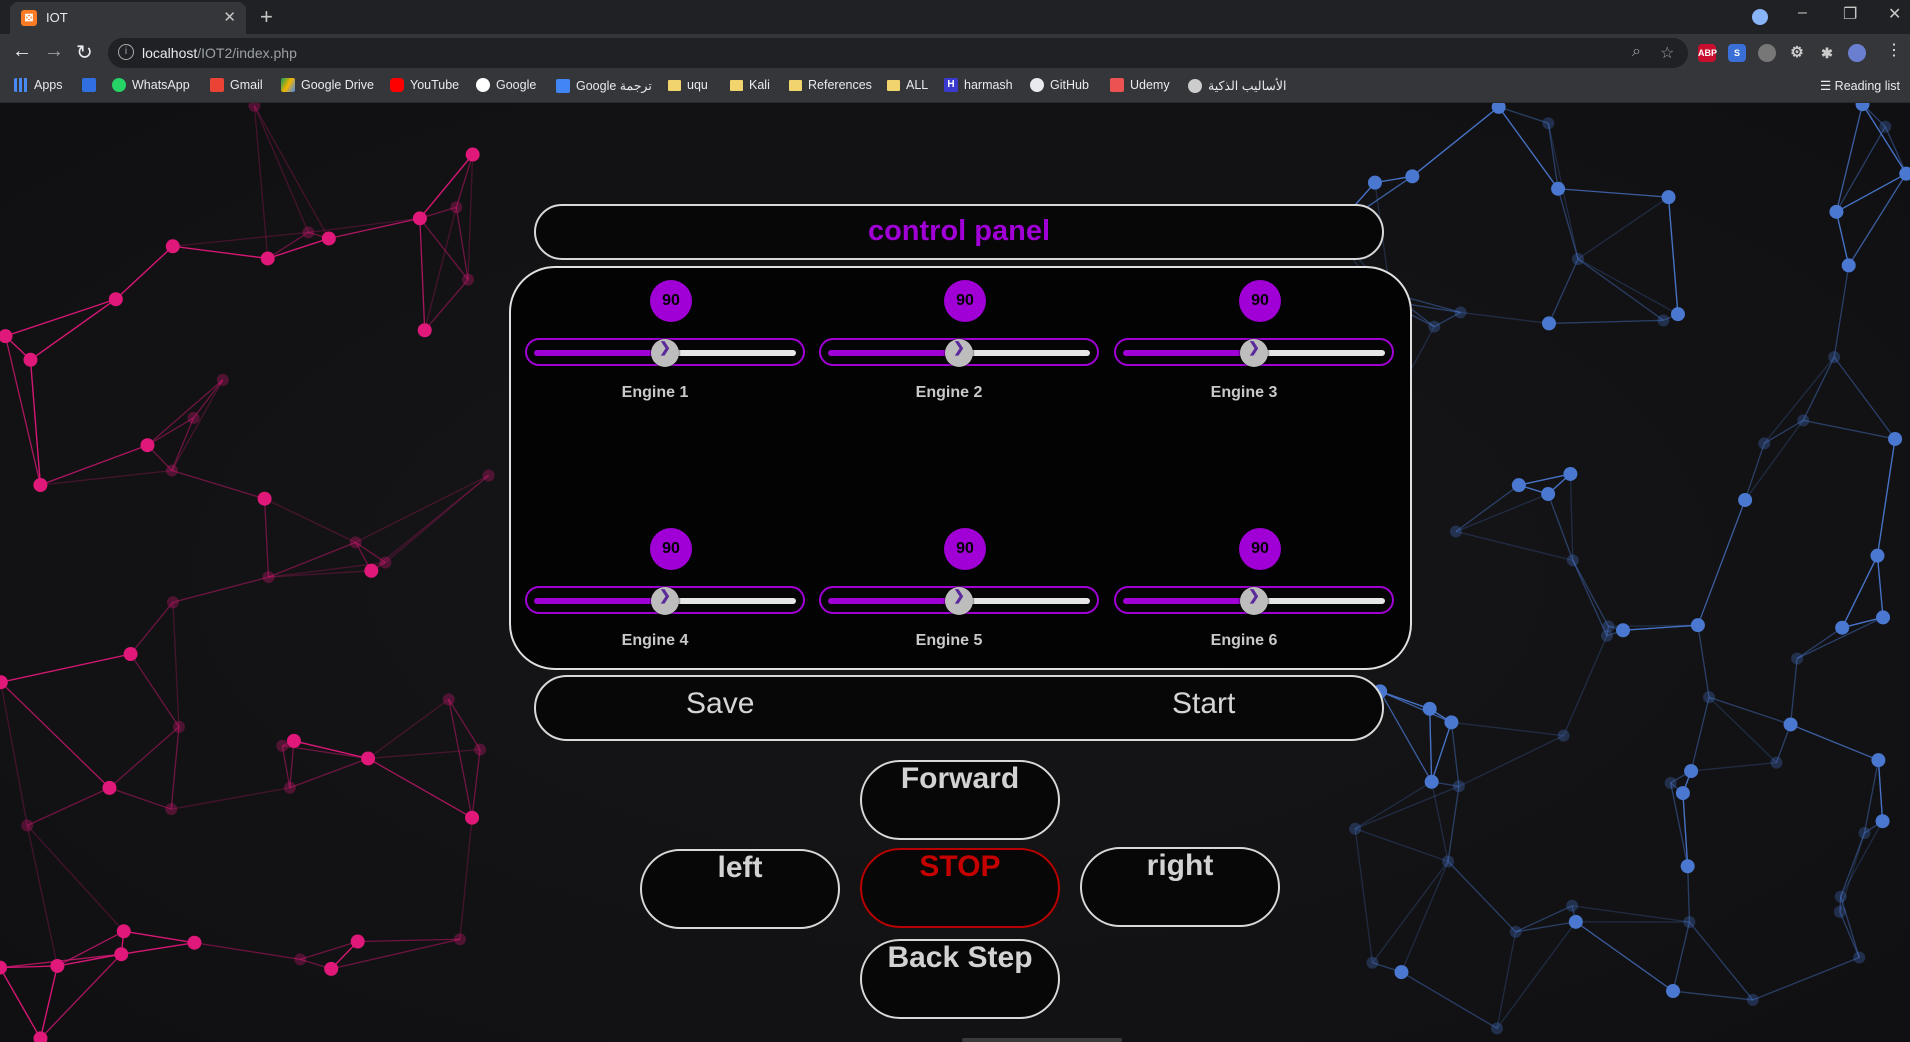  I want to click on bookmark-blue, so click(89, 85).